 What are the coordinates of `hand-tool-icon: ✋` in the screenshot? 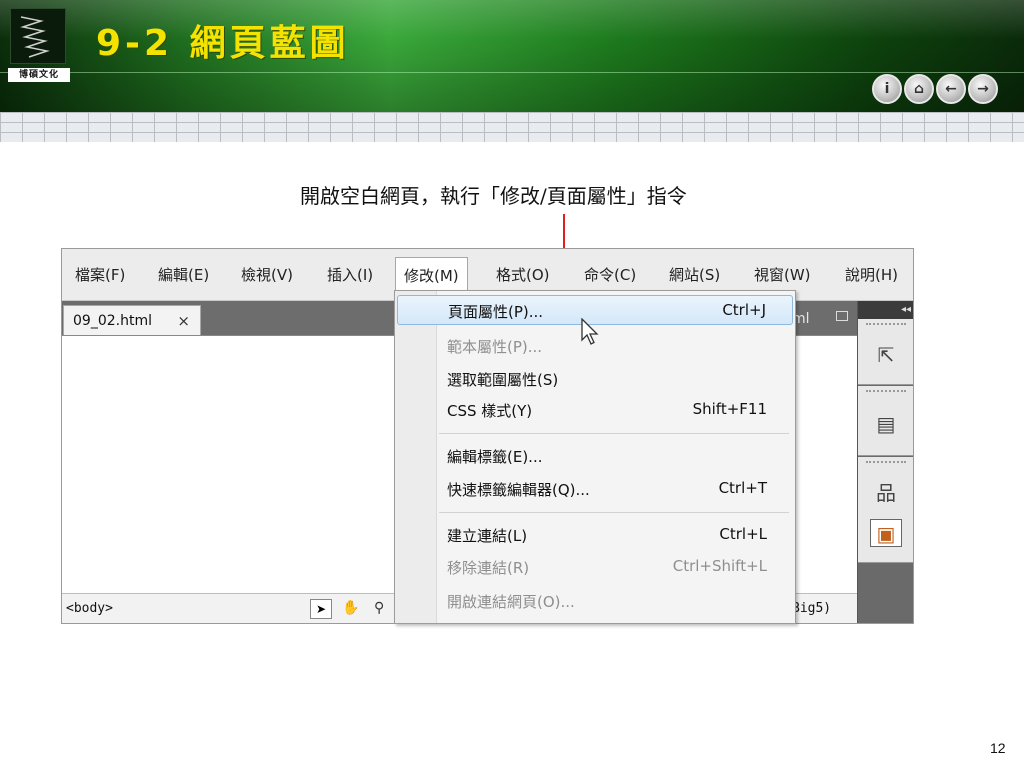 It's located at (350, 608).